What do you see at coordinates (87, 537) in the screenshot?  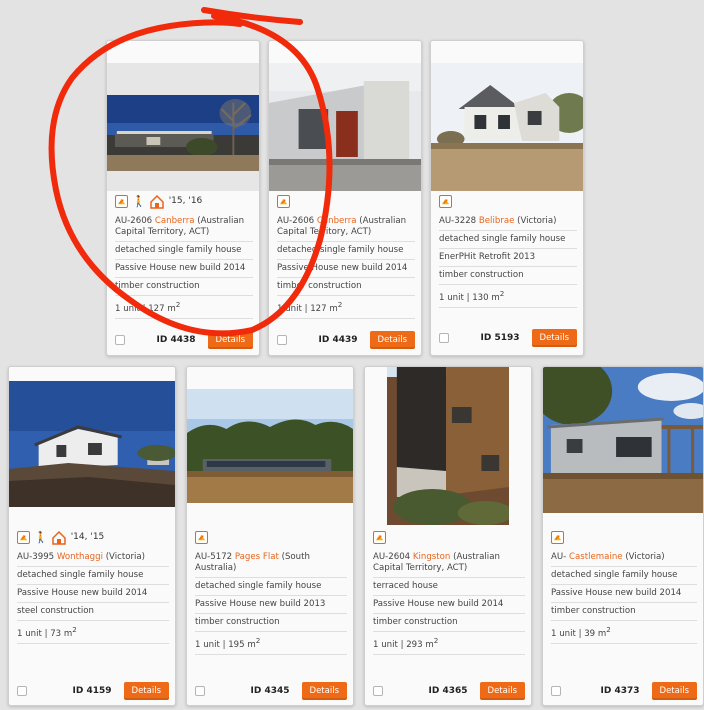 I see `certification-years: '14, '15` at bounding box center [87, 537].